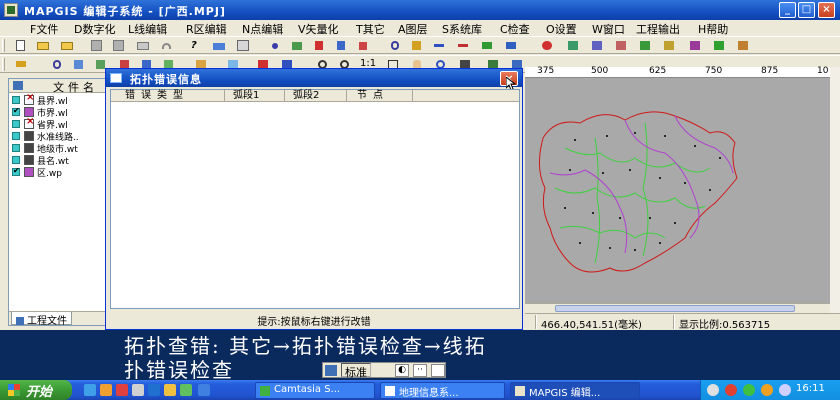 The height and width of the screenshot is (400, 840). What do you see at coordinates (41, 319) in the screenshot?
I see `tab-project-files: 工程文件` at bounding box center [41, 319].